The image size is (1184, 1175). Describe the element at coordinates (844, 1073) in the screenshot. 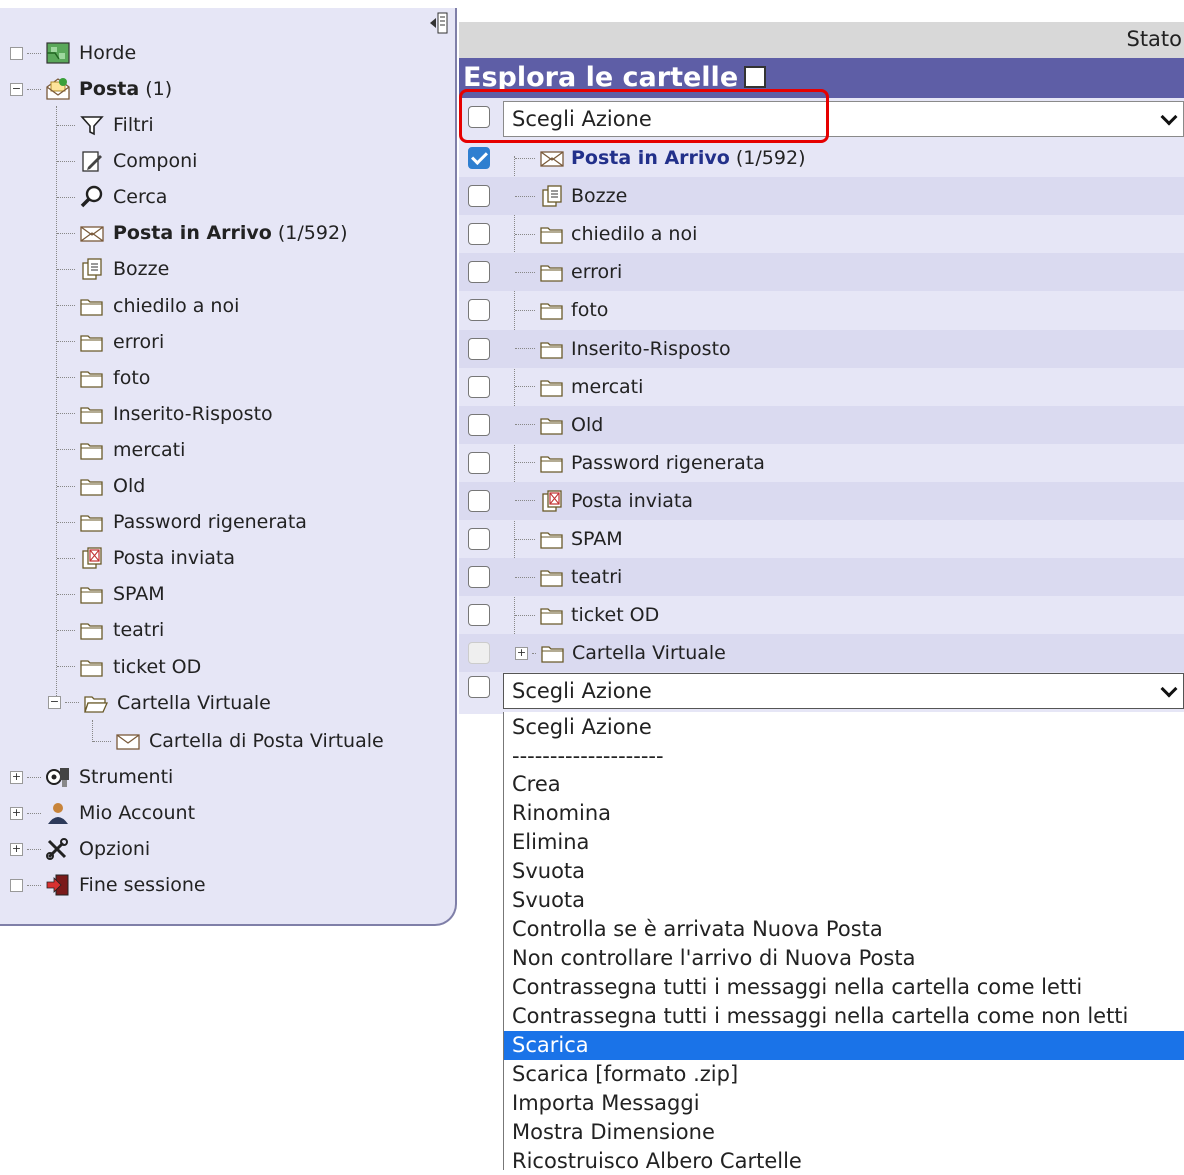

I see `dropdown-option: Scarica [formato .zip]` at that location.